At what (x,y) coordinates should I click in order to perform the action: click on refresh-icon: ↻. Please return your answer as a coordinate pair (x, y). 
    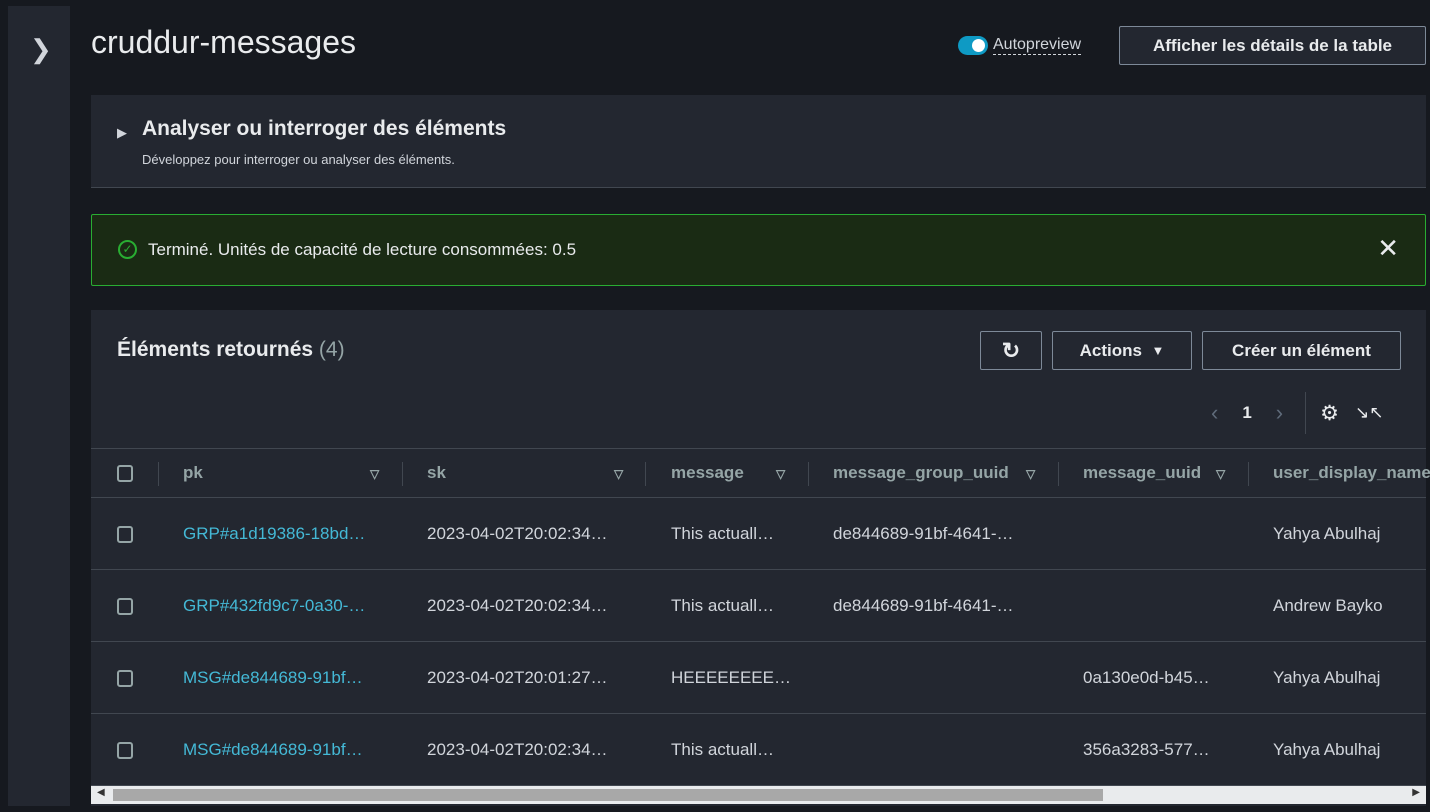
    Looking at the image, I should click on (1011, 350).